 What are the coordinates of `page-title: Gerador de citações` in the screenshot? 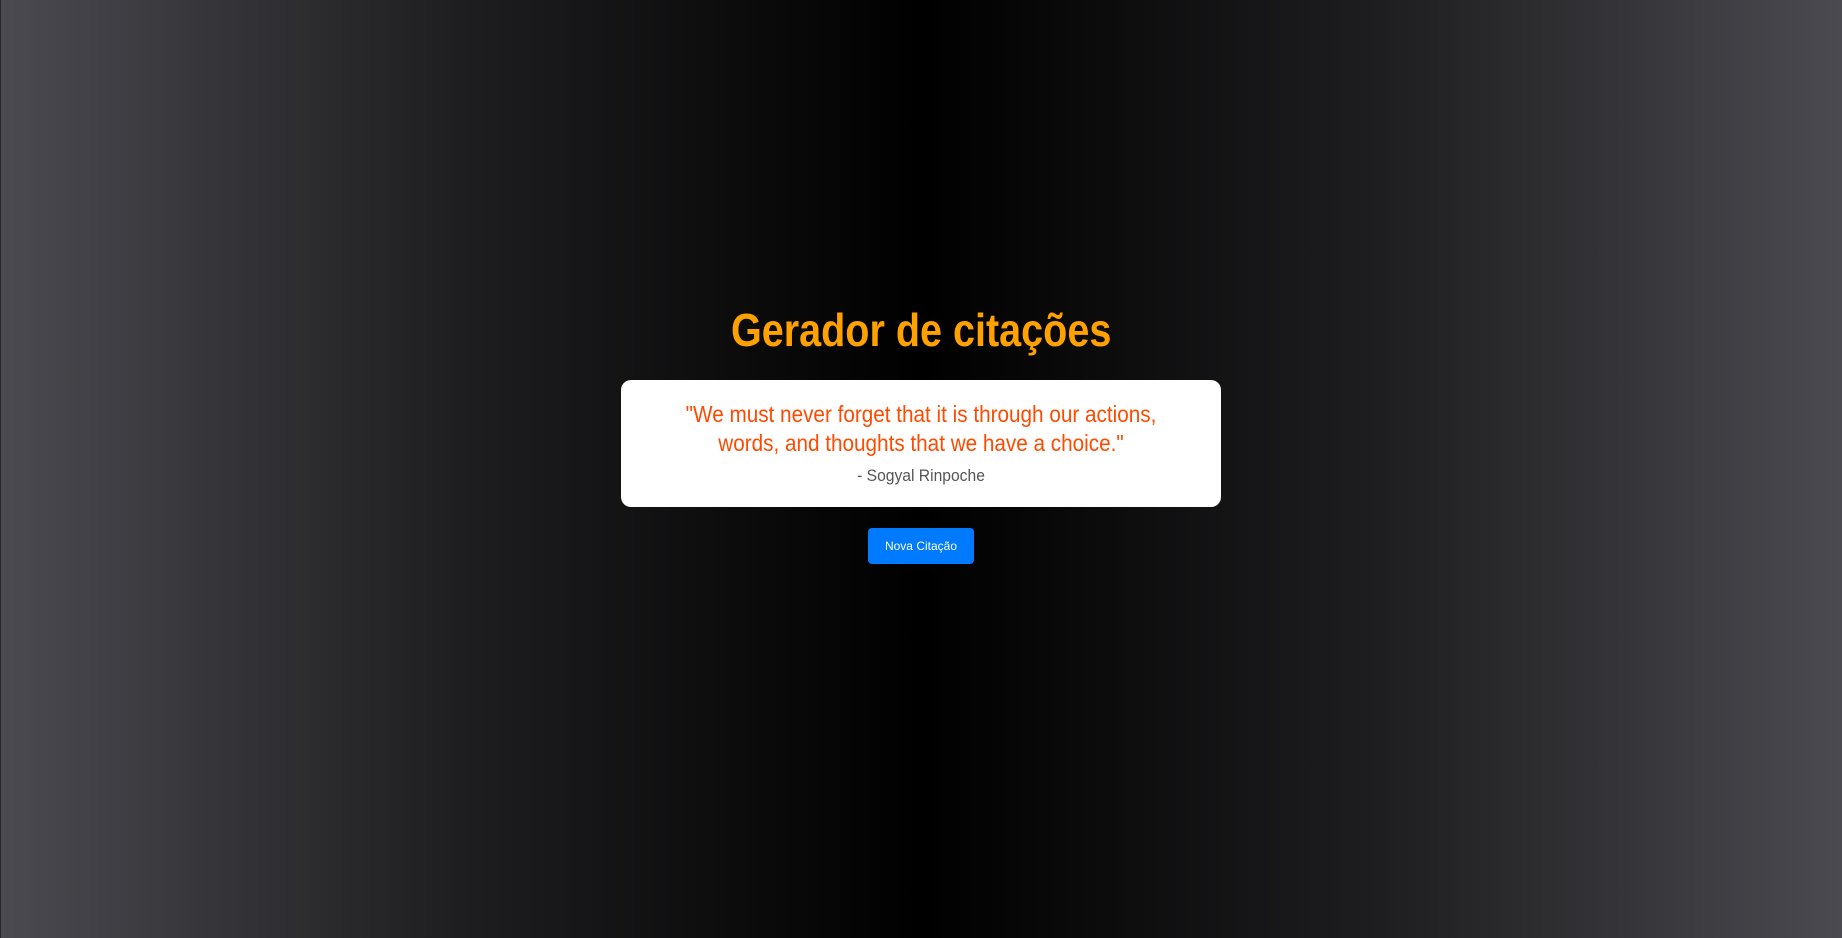 It's located at (921, 330).